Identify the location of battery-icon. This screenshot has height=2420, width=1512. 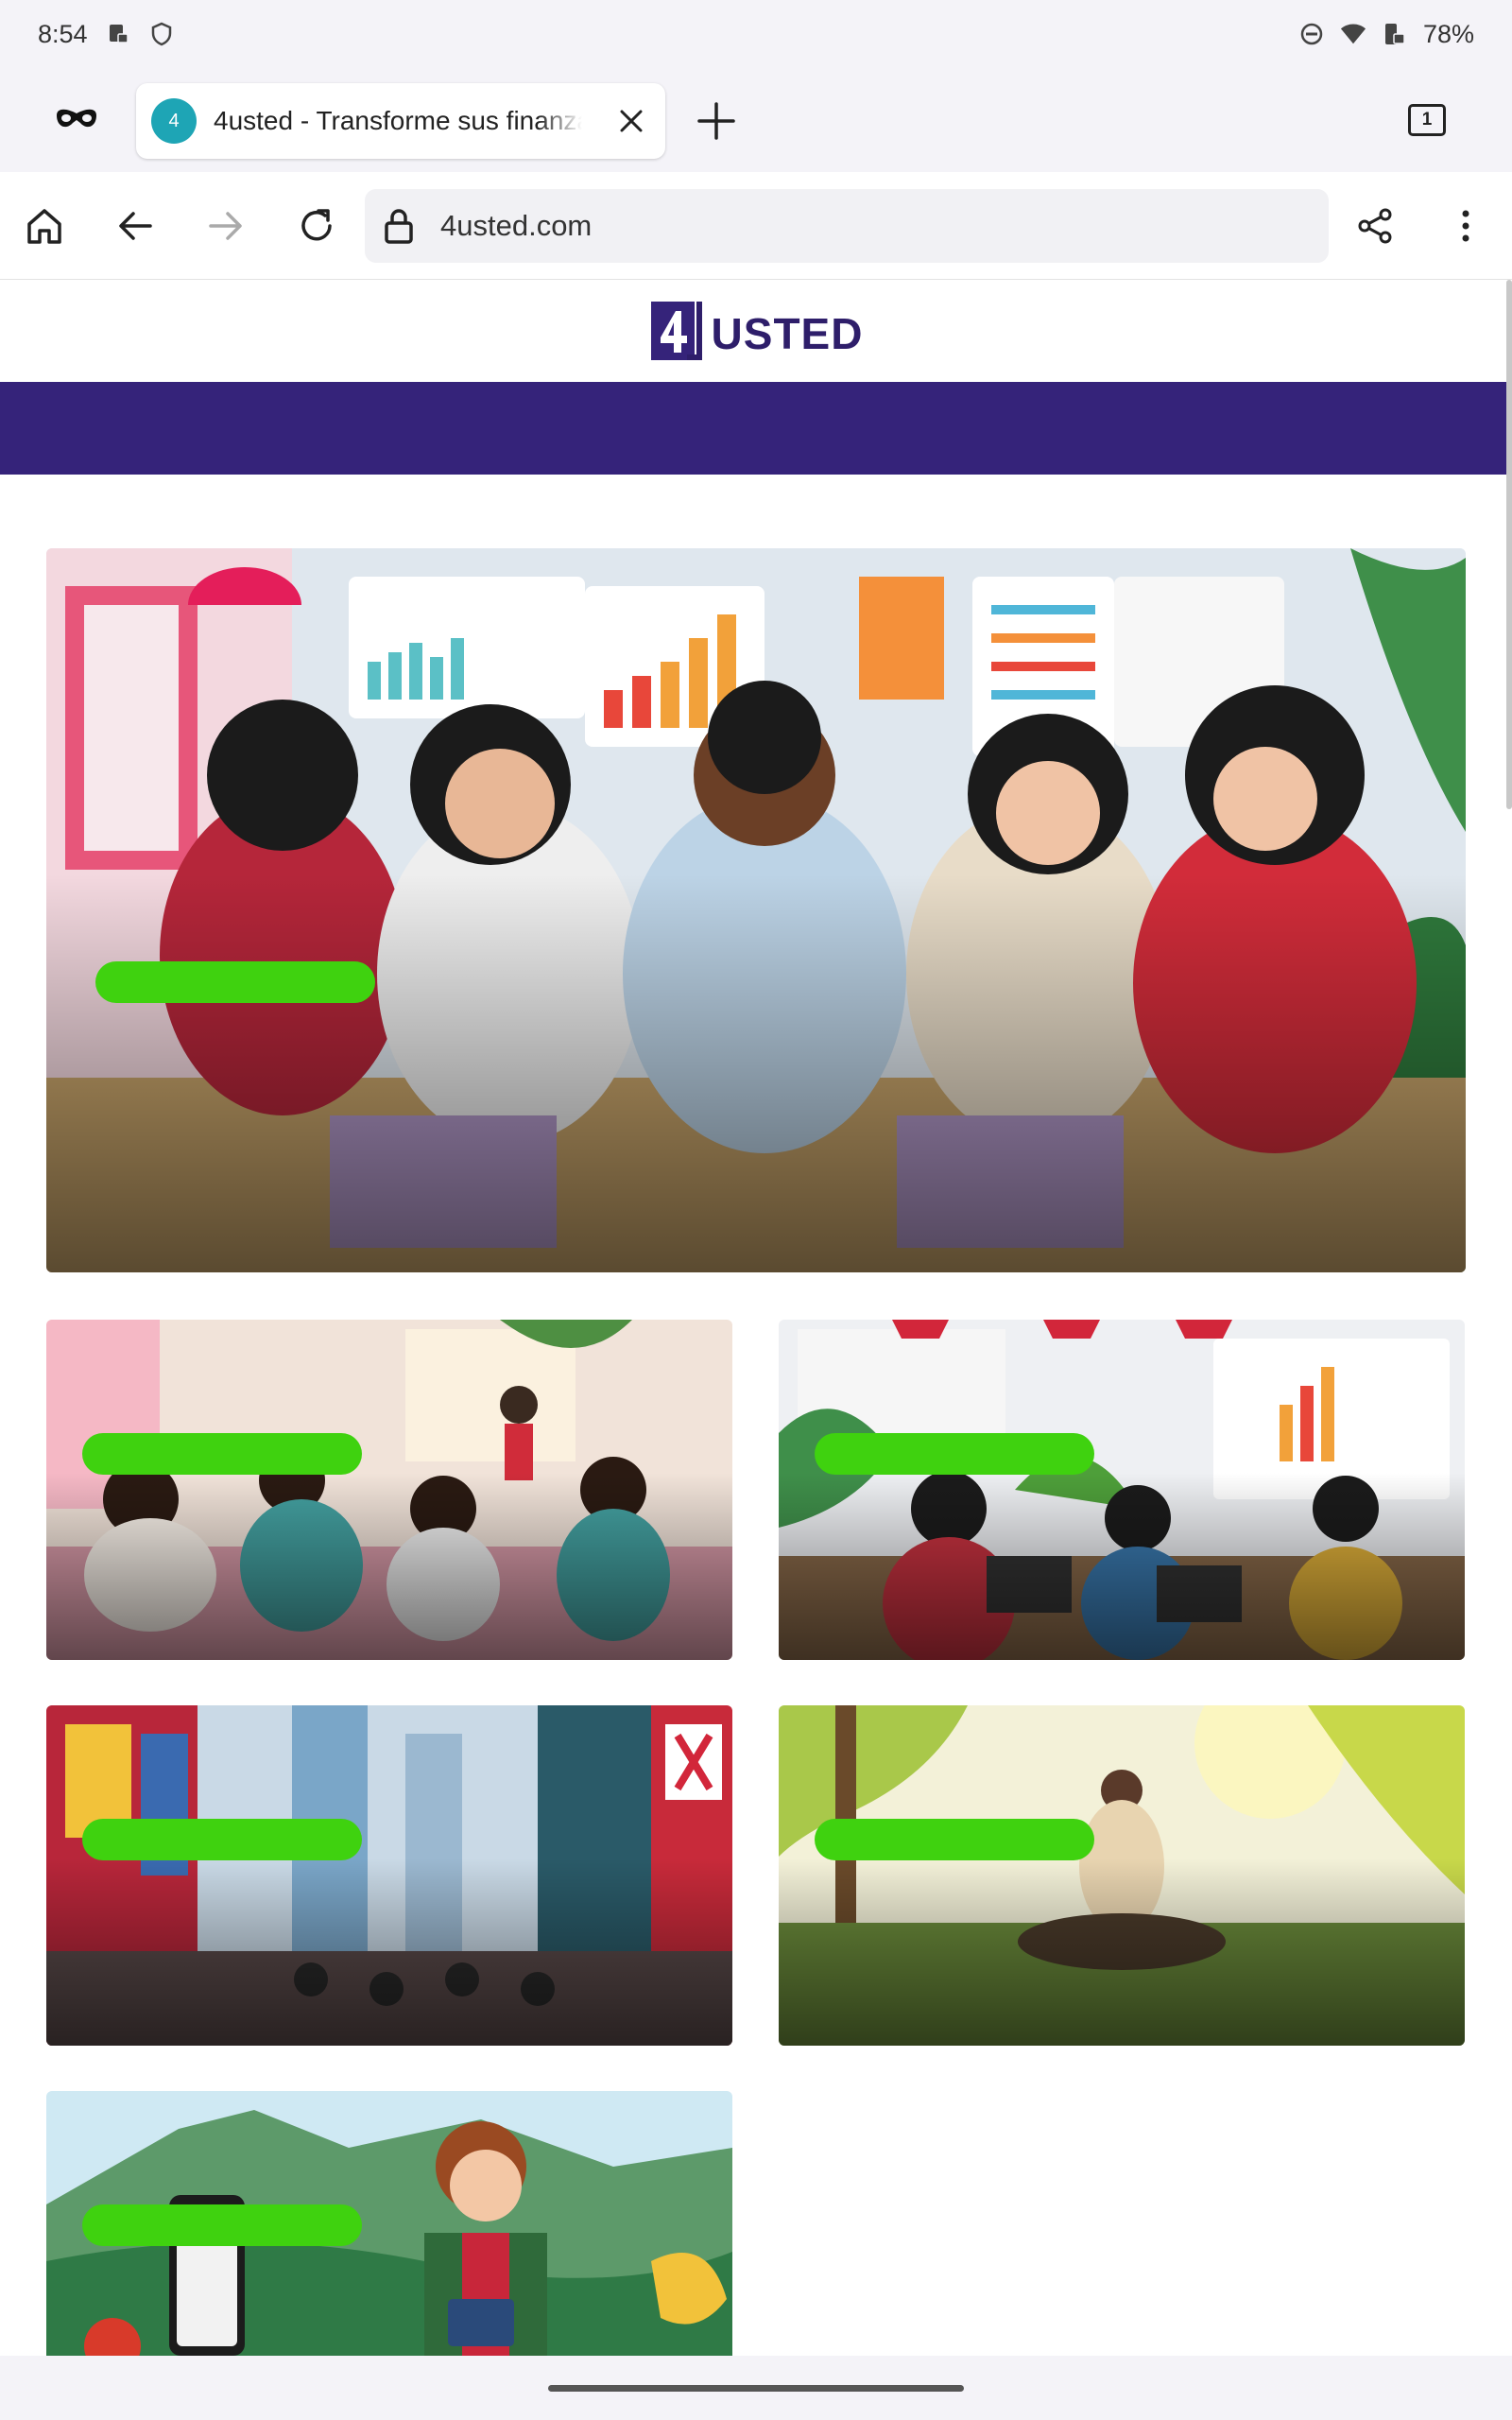
(1395, 34).